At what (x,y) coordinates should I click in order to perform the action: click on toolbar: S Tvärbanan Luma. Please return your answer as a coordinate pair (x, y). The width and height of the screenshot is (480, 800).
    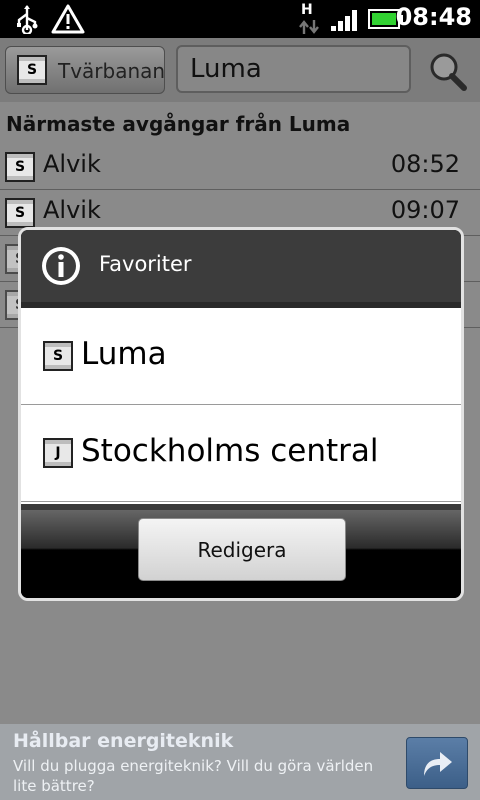
    Looking at the image, I should click on (240, 70).